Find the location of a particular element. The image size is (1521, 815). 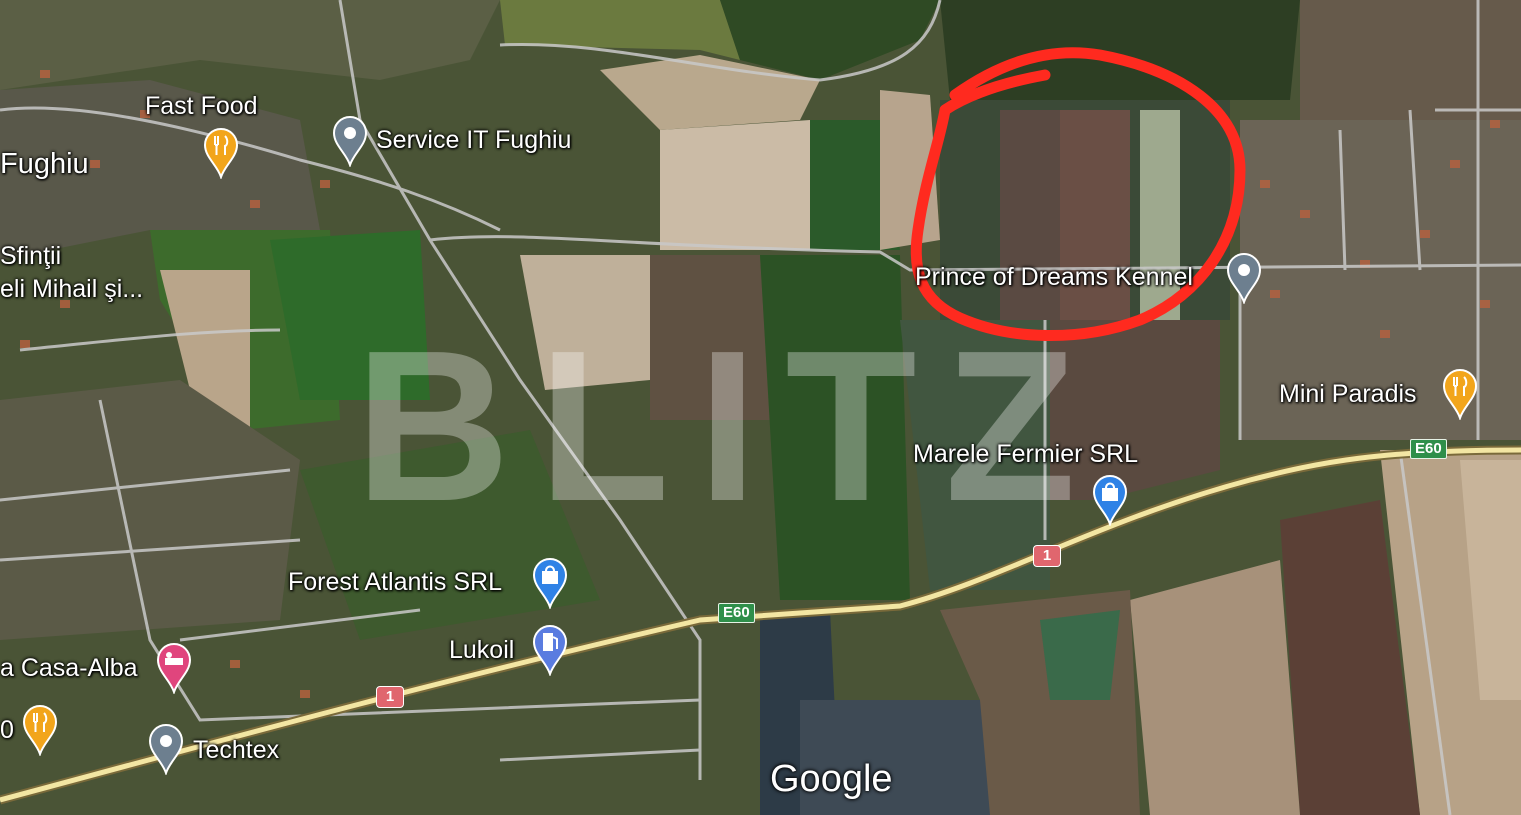

locality-label-fughiu: Fughiu is located at coordinates (44, 164).